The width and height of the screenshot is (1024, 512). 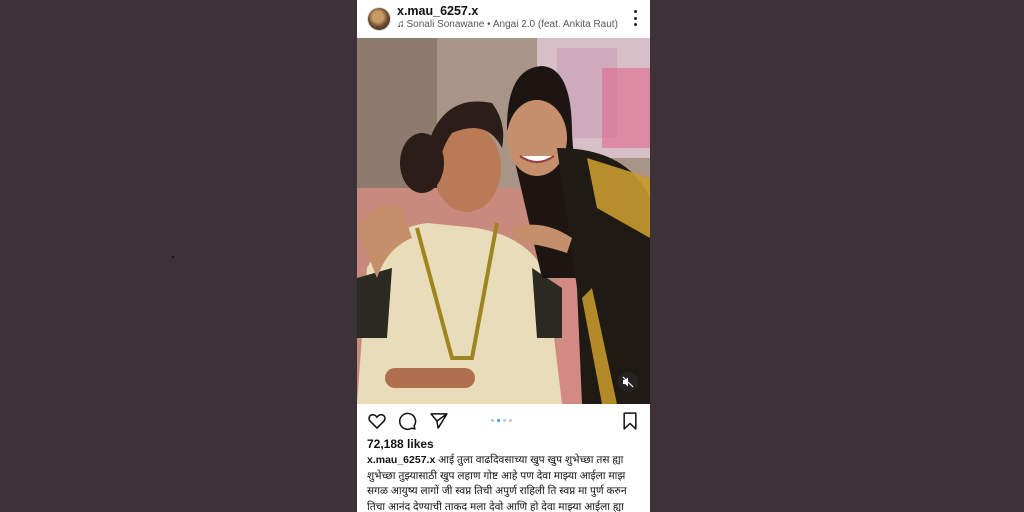 I want to click on action-bar, so click(x=503, y=421).